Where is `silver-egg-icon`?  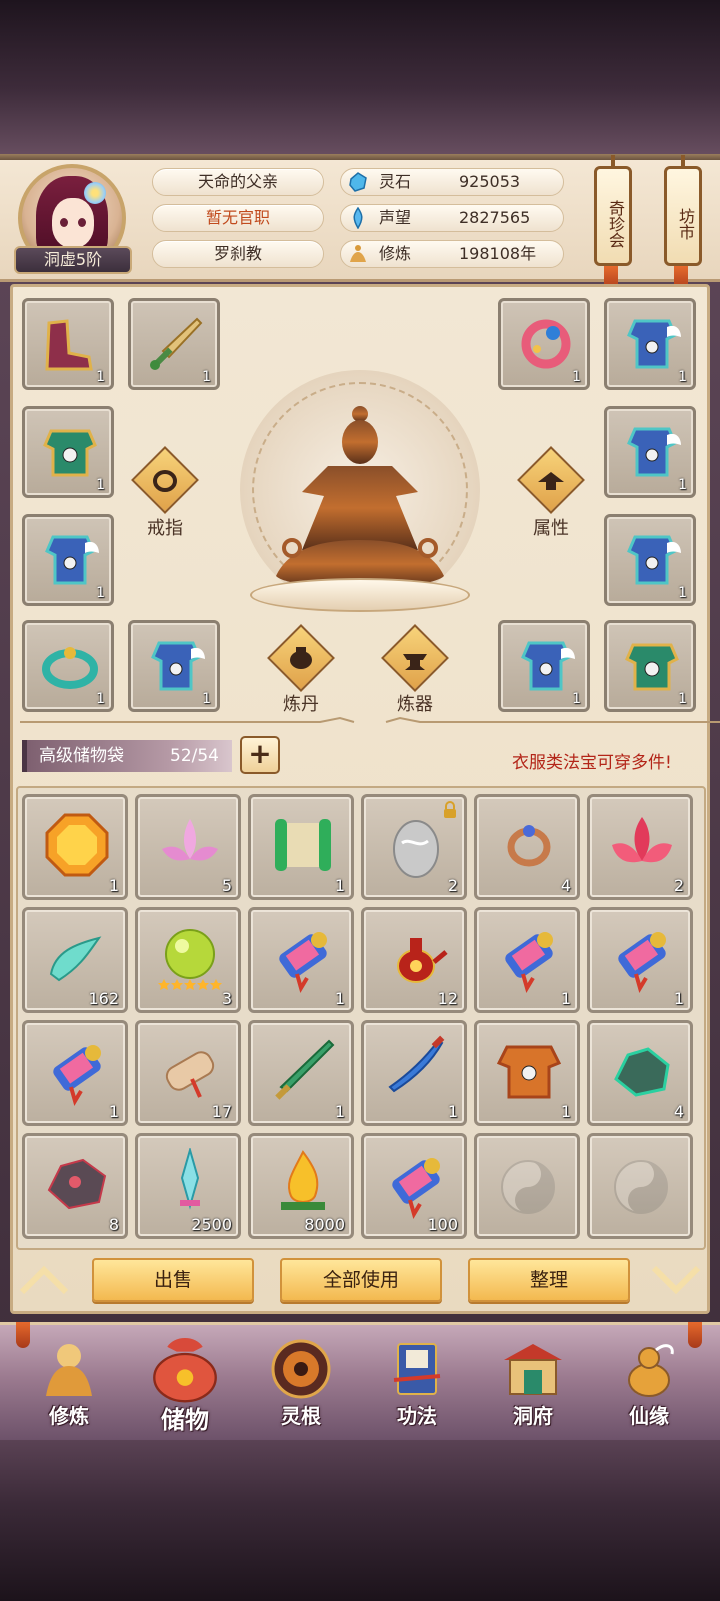
silver-egg-icon is located at coordinates (416, 849).